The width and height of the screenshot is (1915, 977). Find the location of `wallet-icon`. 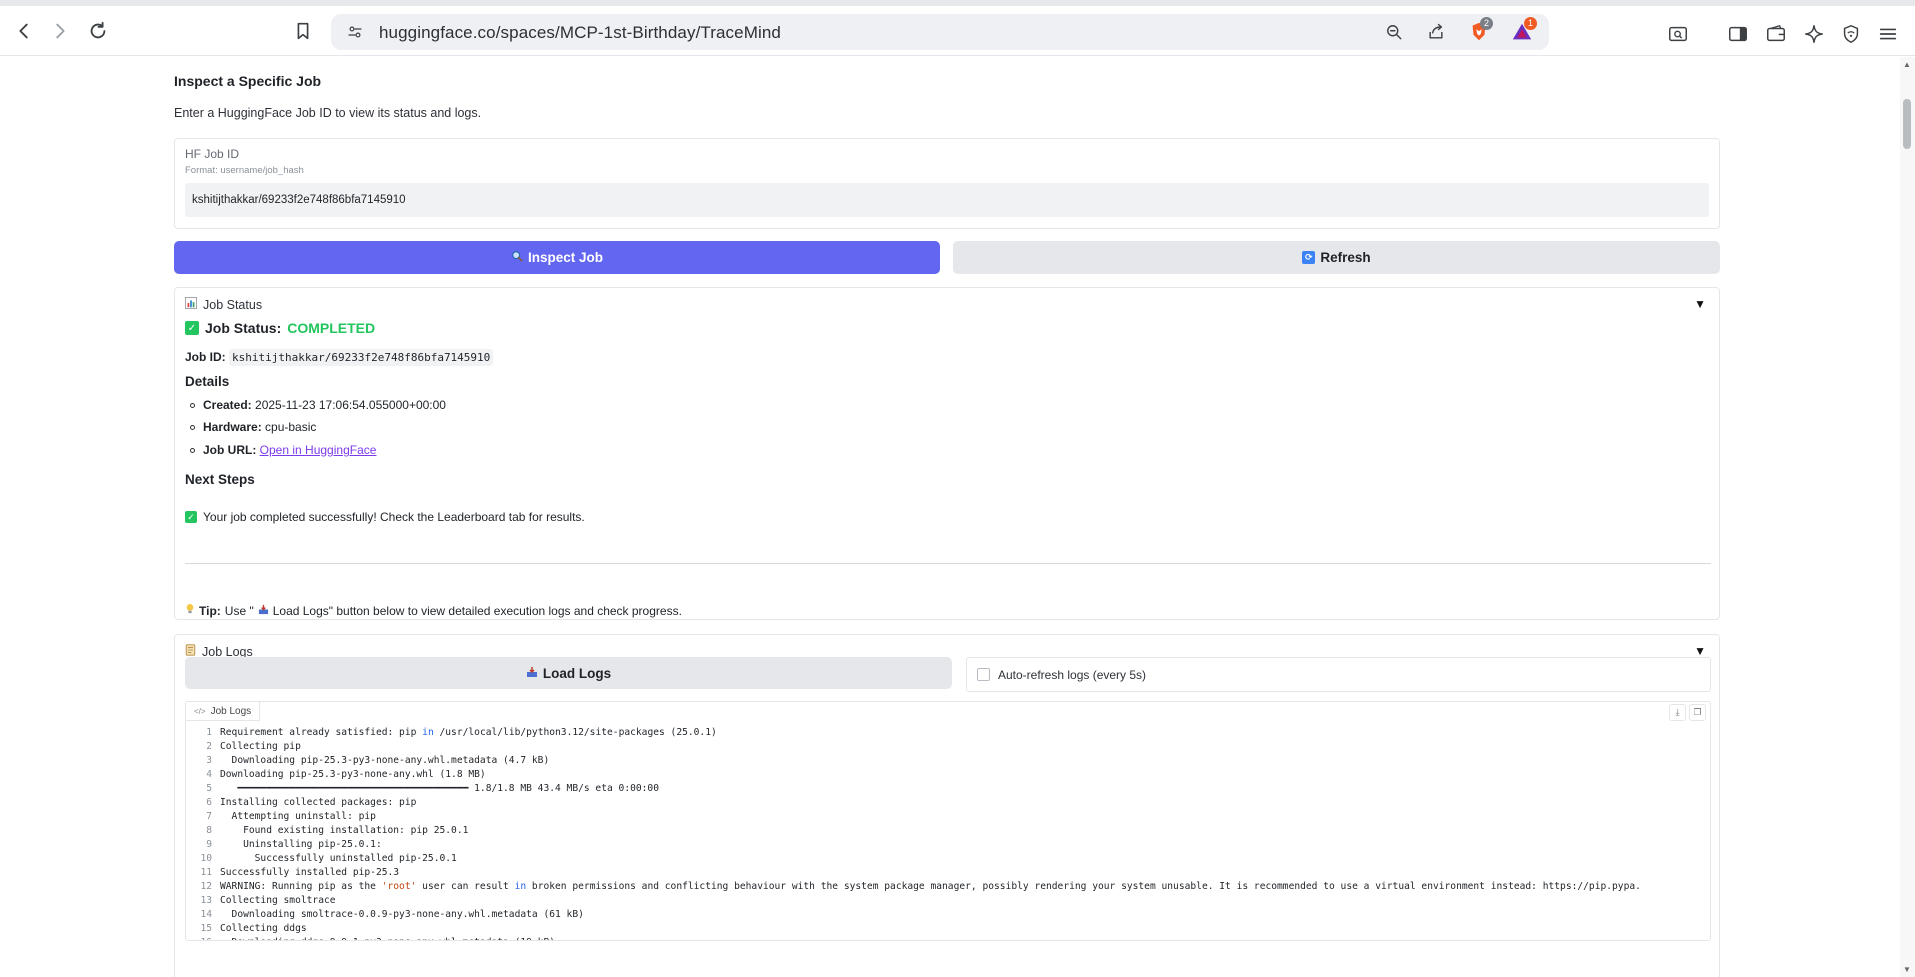

wallet-icon is located at coordinates (1776, 34).